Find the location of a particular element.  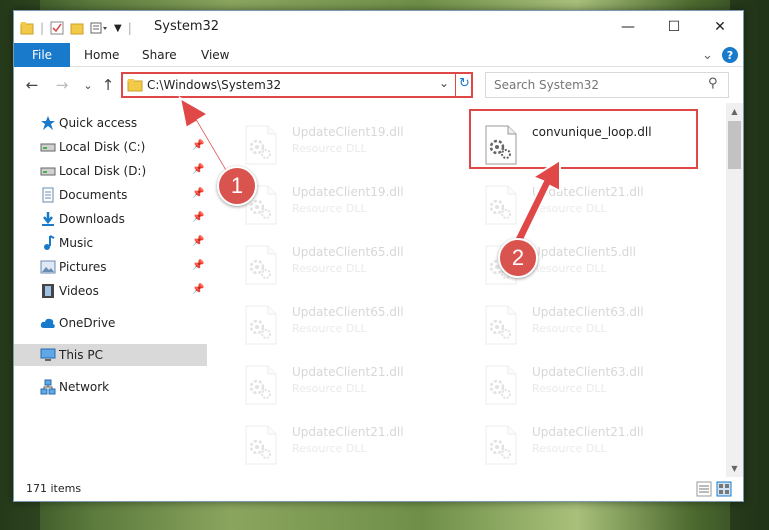

arrow-2-icon is located at coordinates (535, 204).